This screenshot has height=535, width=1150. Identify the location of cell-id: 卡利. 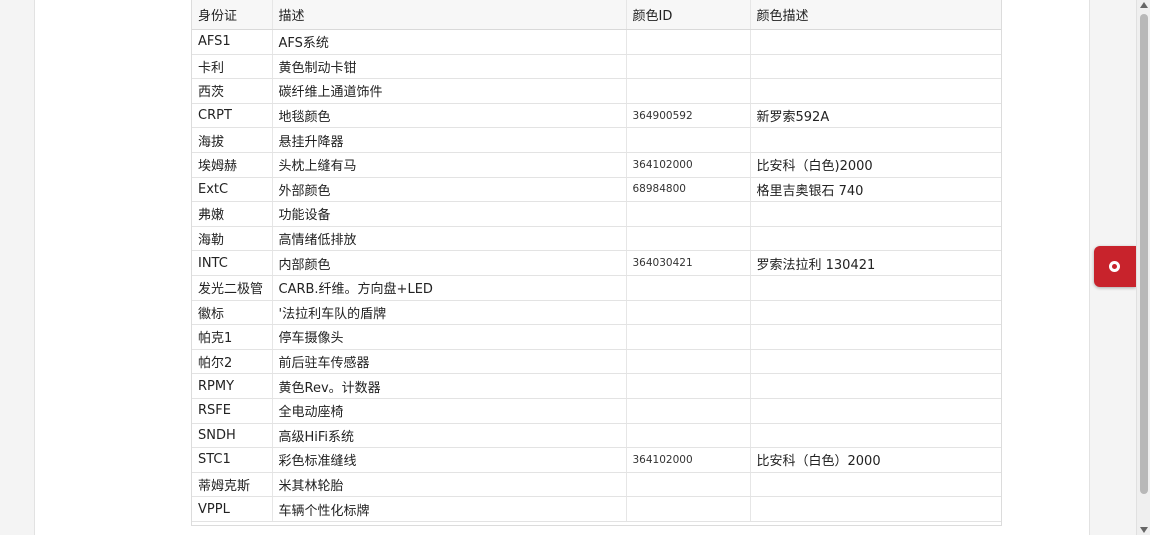
(232, 67).